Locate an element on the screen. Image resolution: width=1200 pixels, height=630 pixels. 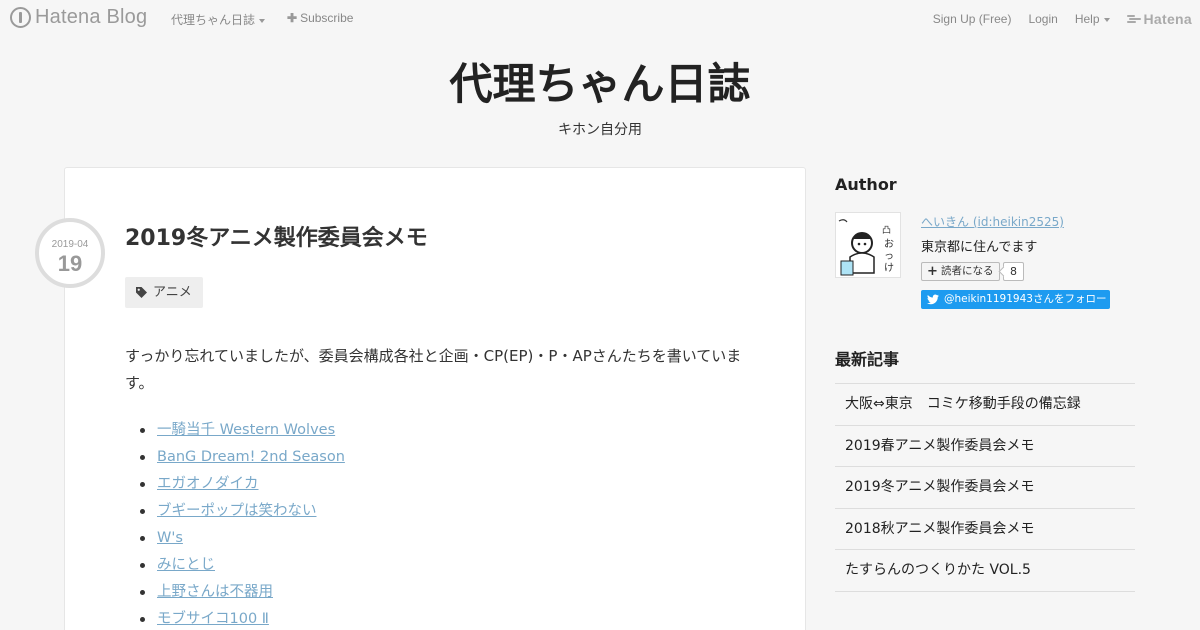
recent-entry-link: 2019春アニメ製作委員会メモ is located at coordinates (985, 447).